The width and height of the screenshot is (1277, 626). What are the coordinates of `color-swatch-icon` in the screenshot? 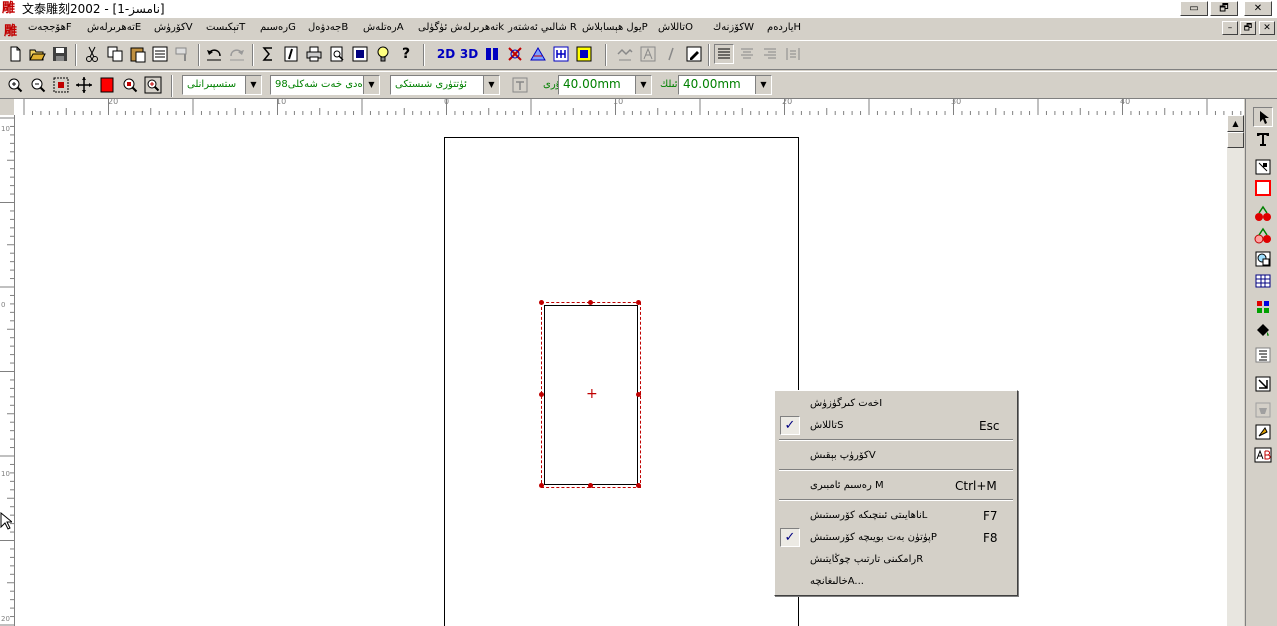 It's located at (107, 85).